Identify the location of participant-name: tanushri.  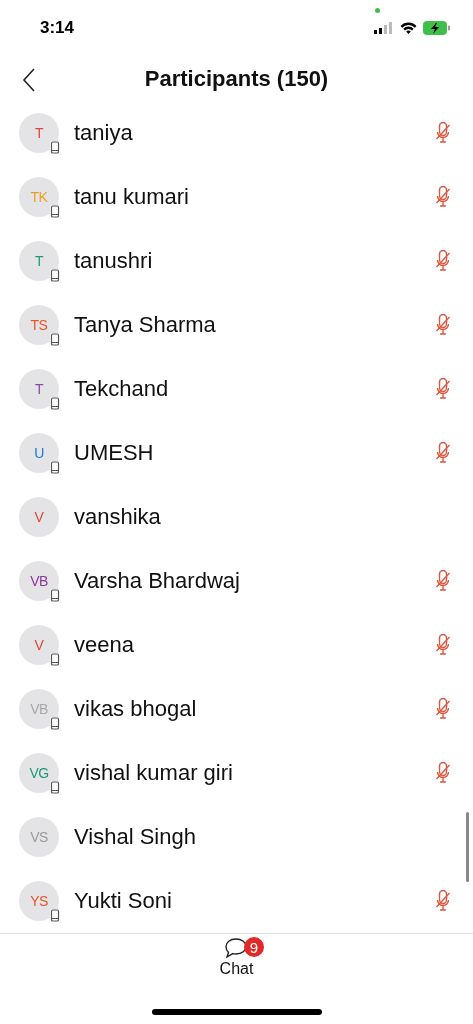
(114, 261).